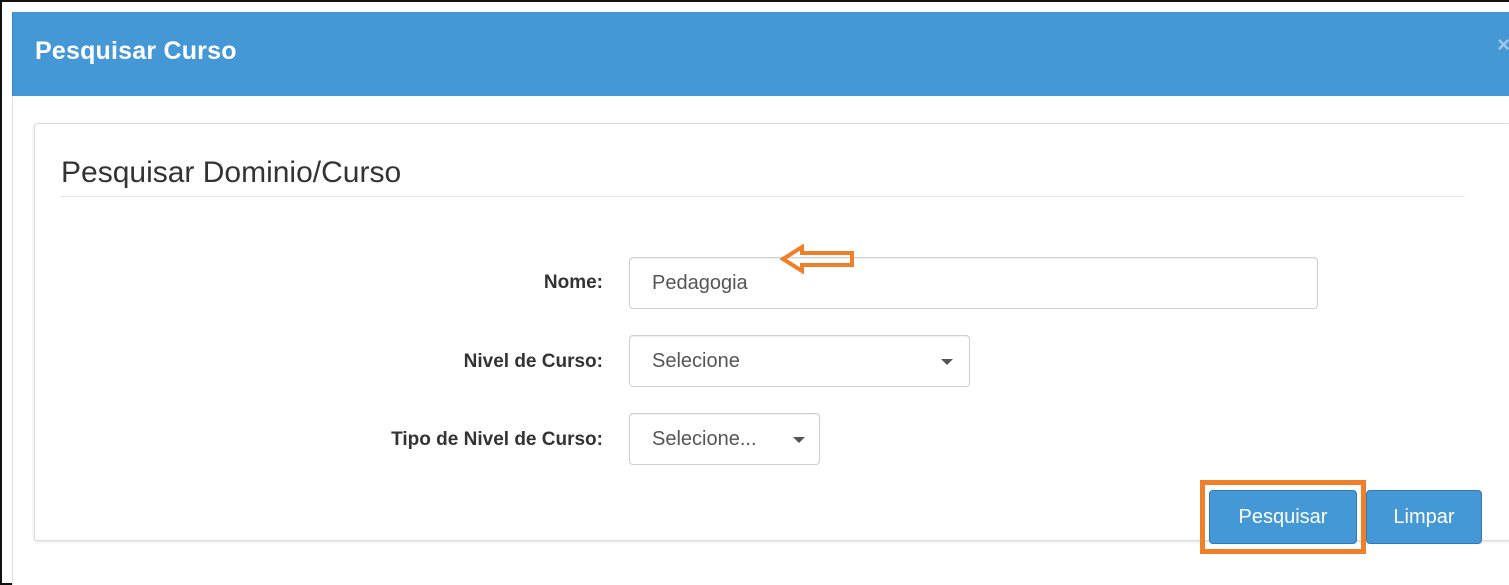  What do you see at coordinates (1283, 517) in the screenshot?
I see `annotation-highlight-box` at bounding box center [1283, 517].